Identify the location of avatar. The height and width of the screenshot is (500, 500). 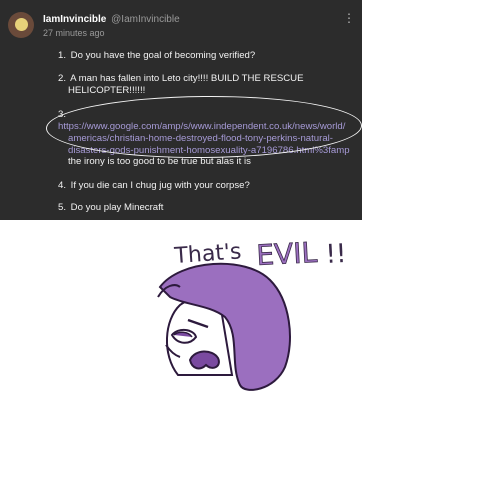
(21, 25).